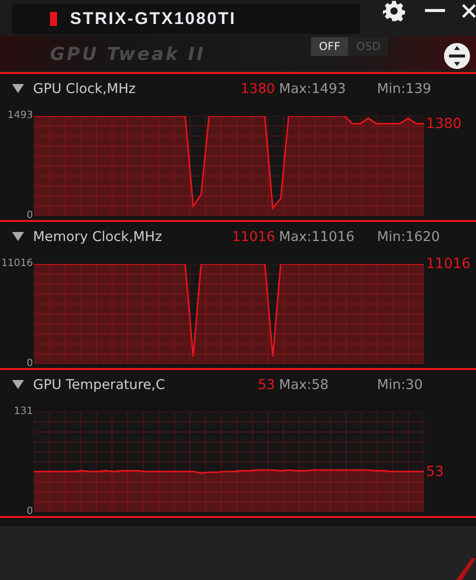 This screenshot has width=476, height=580. Describe the element at coordinates (469, 11) in the screenshot. I see `close-icon` at that location.